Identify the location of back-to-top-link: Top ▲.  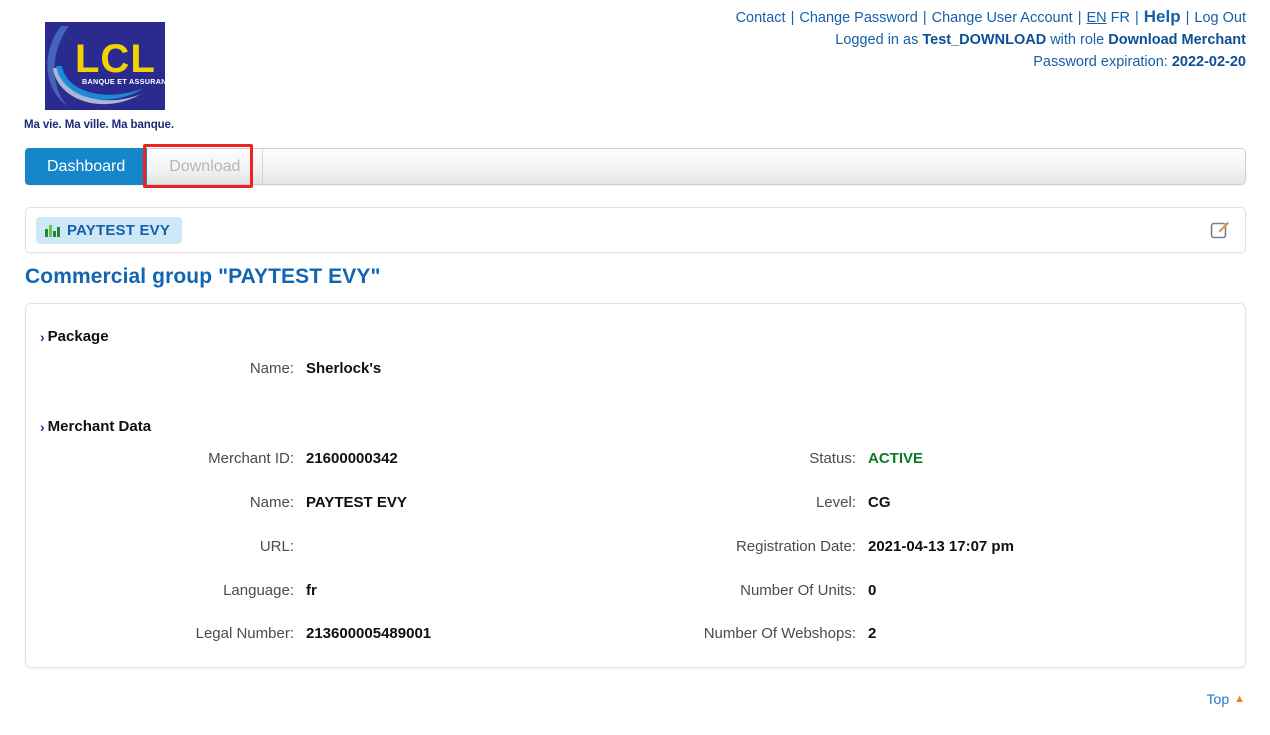
(1226, 699).